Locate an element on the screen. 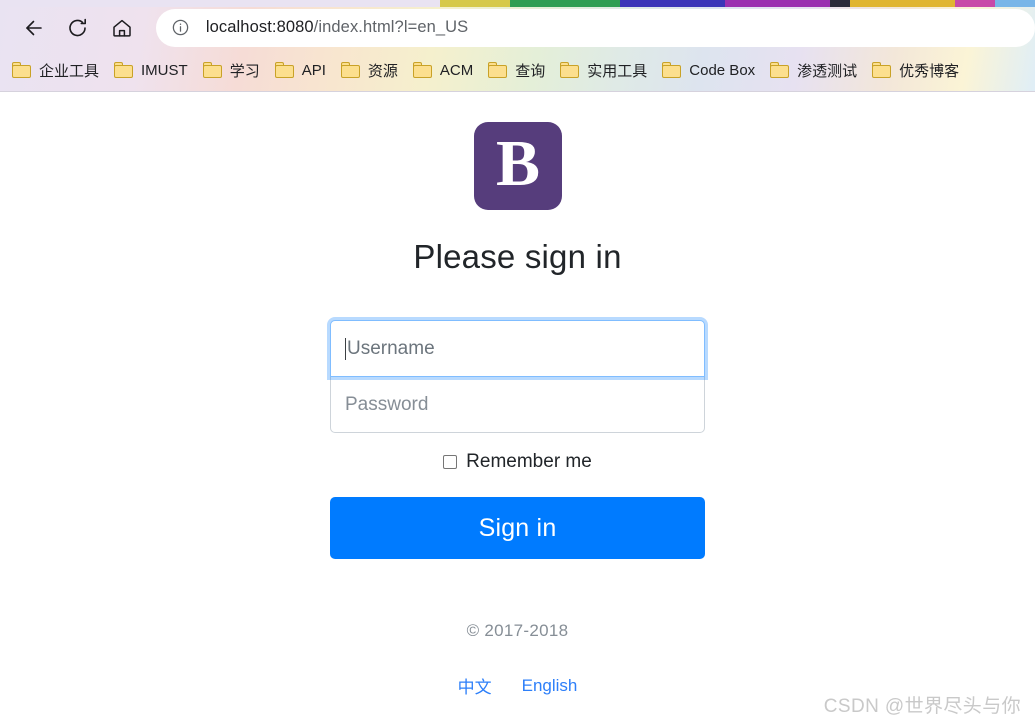 Image resolution: width=1035 pixels, height=726 pixels. bookmark-item: 优秀博客 is located at coordinates (917, 70).